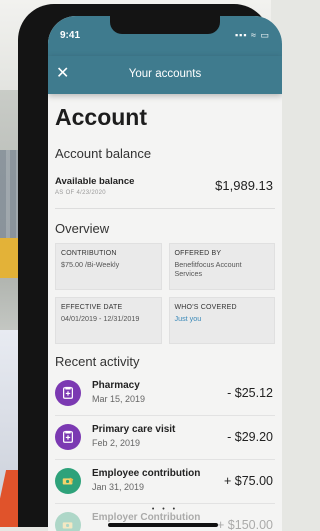 Image resolution: width=320 pixels, height=531 pixels. I want to click on medical-icon, so click(68, 437).